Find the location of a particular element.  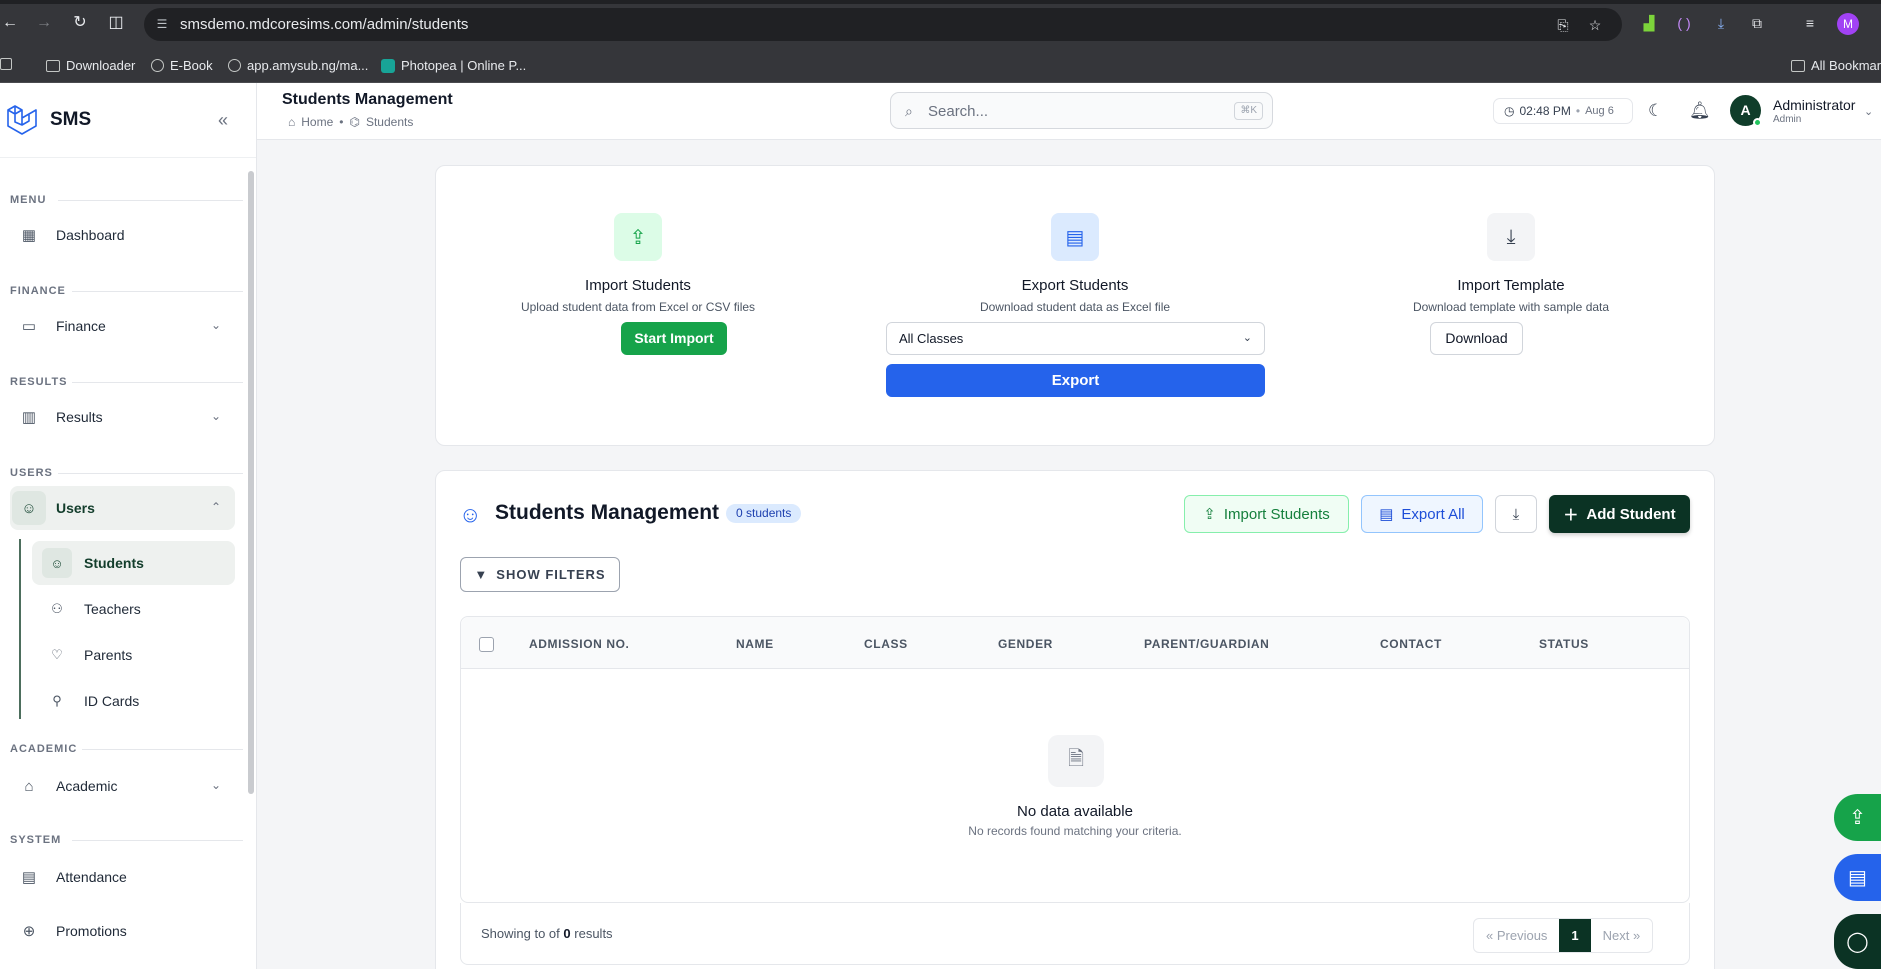

folder-icon is located at coordinates (53, 65).